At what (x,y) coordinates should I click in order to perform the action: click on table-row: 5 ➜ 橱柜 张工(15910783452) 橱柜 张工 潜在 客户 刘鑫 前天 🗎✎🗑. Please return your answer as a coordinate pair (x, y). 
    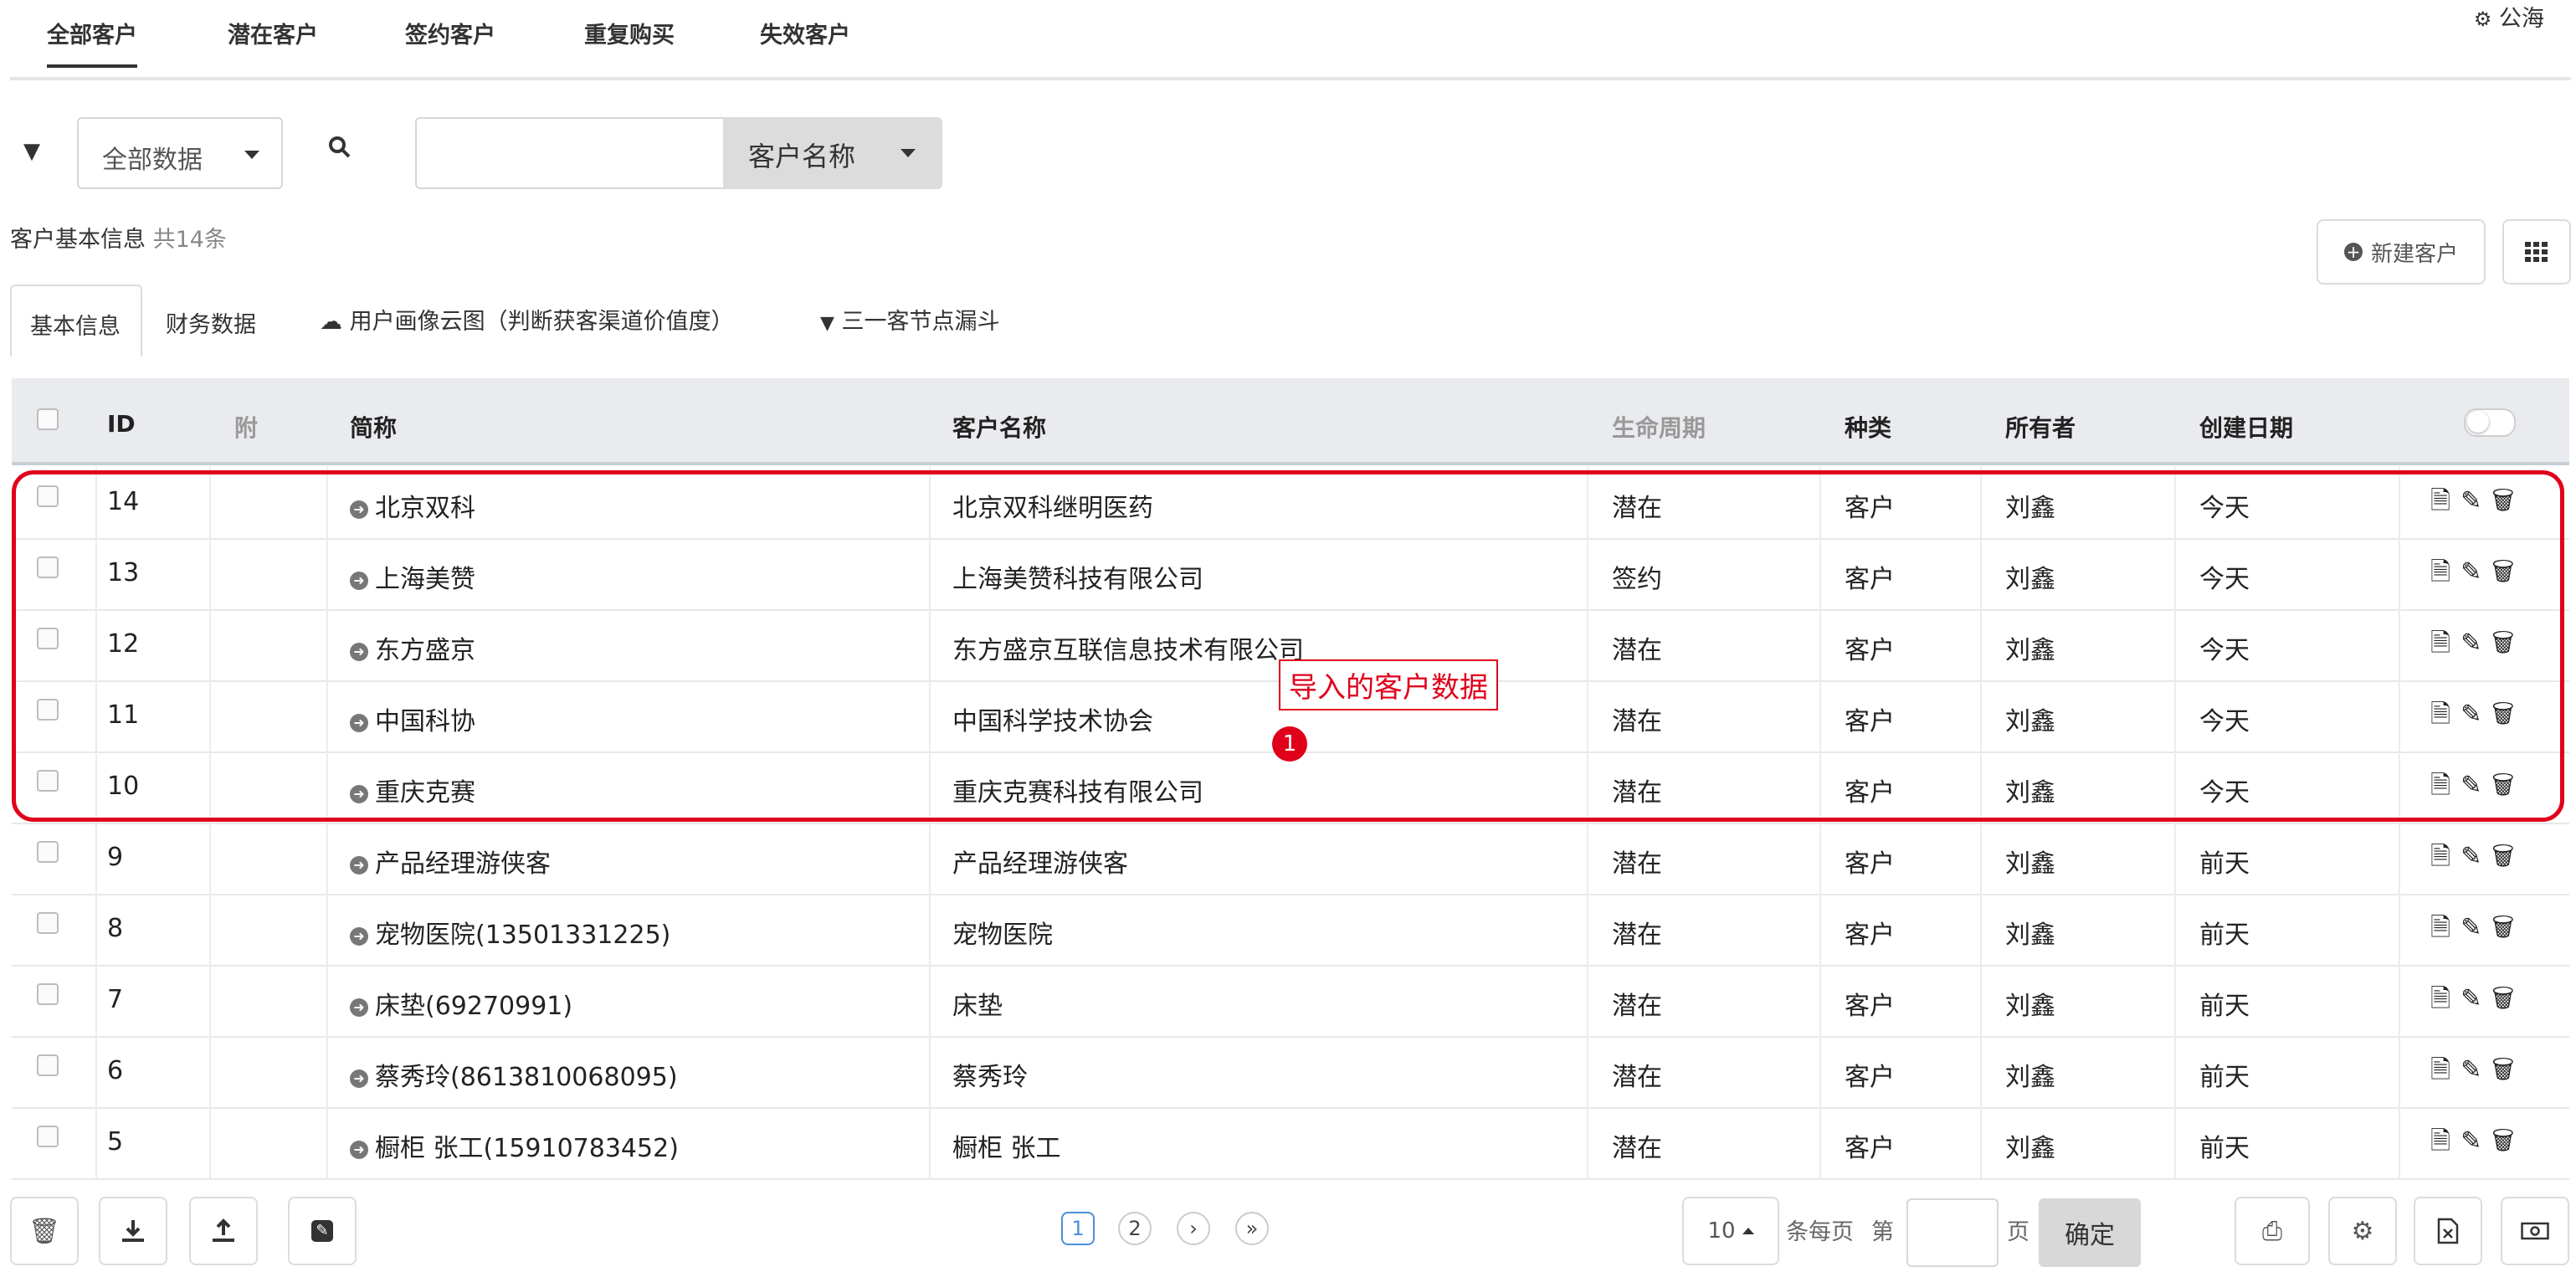
    Looking at the image, I should click on (1290, 1143).